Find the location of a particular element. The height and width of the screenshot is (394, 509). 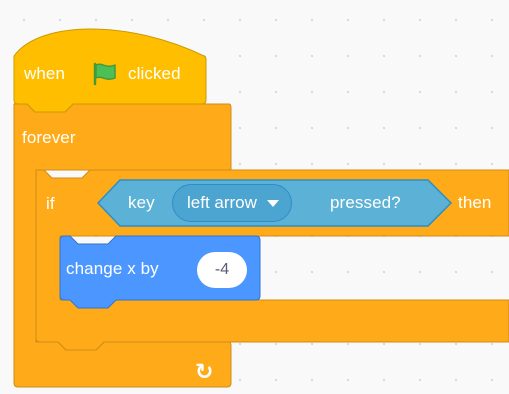

key-dropdown-value: left arrow is located at coordinates (222, 202).